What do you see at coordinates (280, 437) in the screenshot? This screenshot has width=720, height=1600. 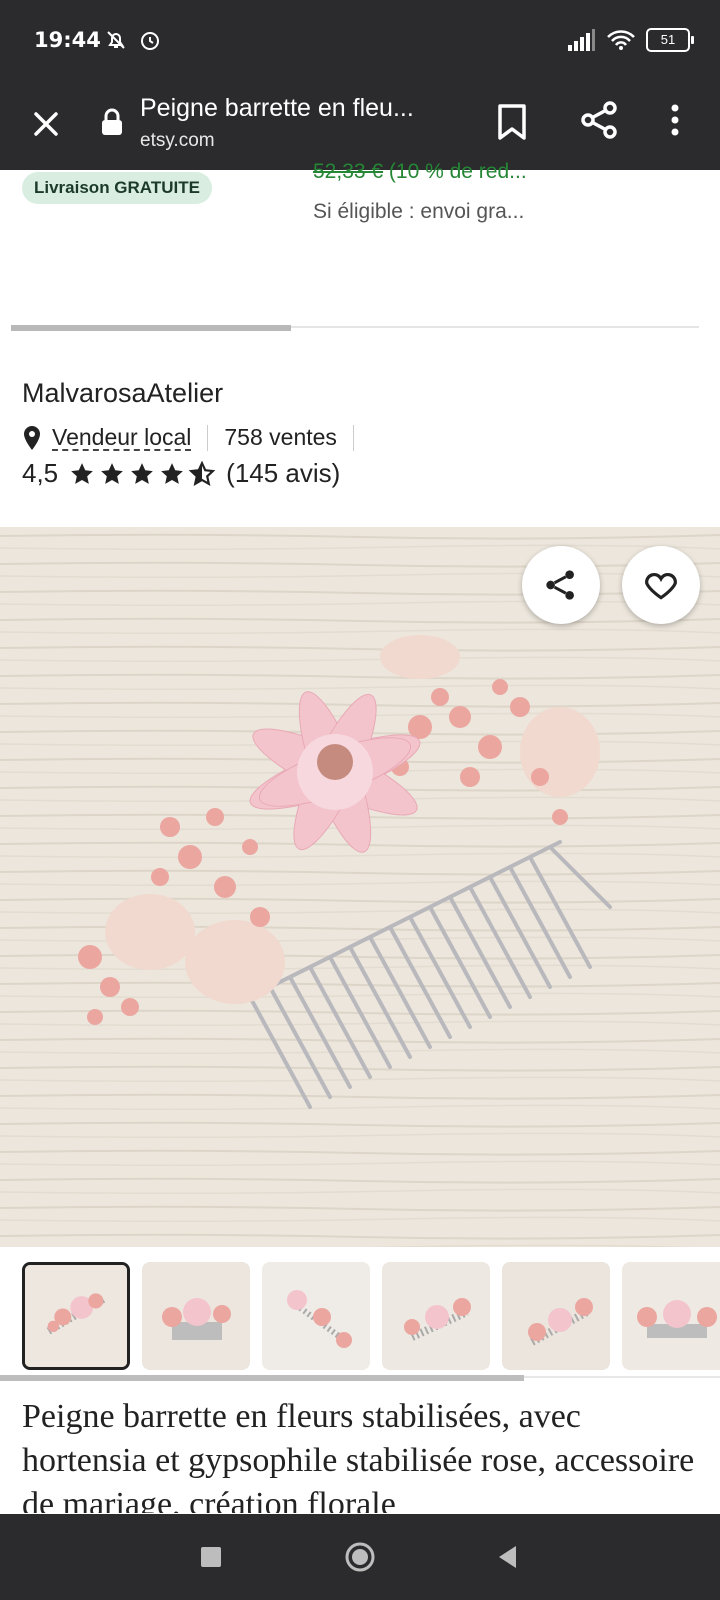 I see `sales-count: 758 ventes` at bounding box center [280, 437].